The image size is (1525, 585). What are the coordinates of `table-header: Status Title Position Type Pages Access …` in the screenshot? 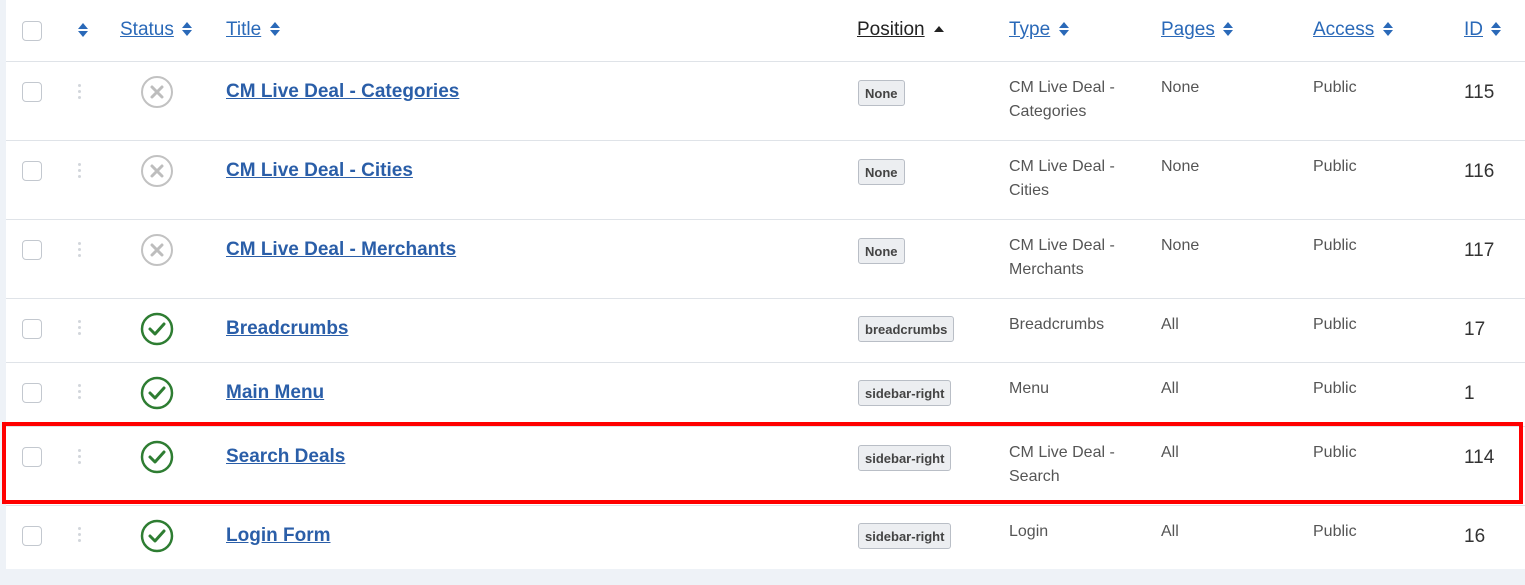 It's located at (765, 31).